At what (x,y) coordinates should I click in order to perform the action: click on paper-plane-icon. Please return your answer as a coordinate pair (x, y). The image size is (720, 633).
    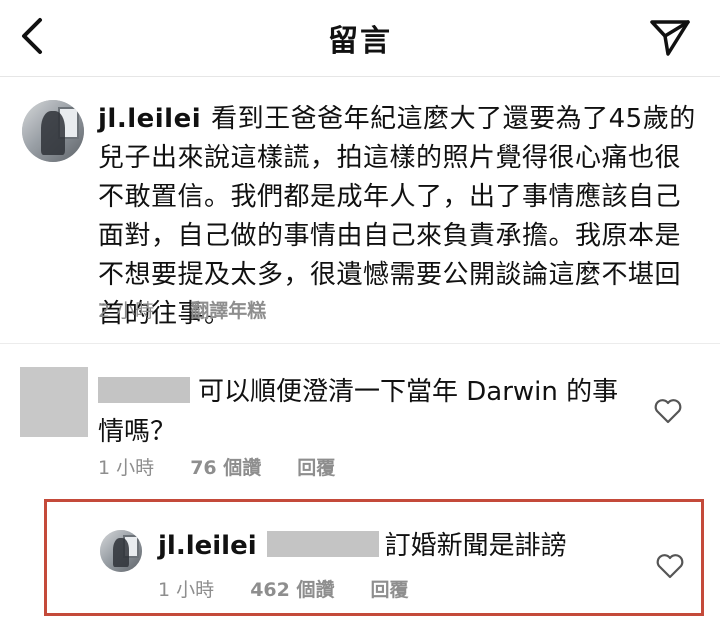
    Looking at the image, I should click on (670, 38).